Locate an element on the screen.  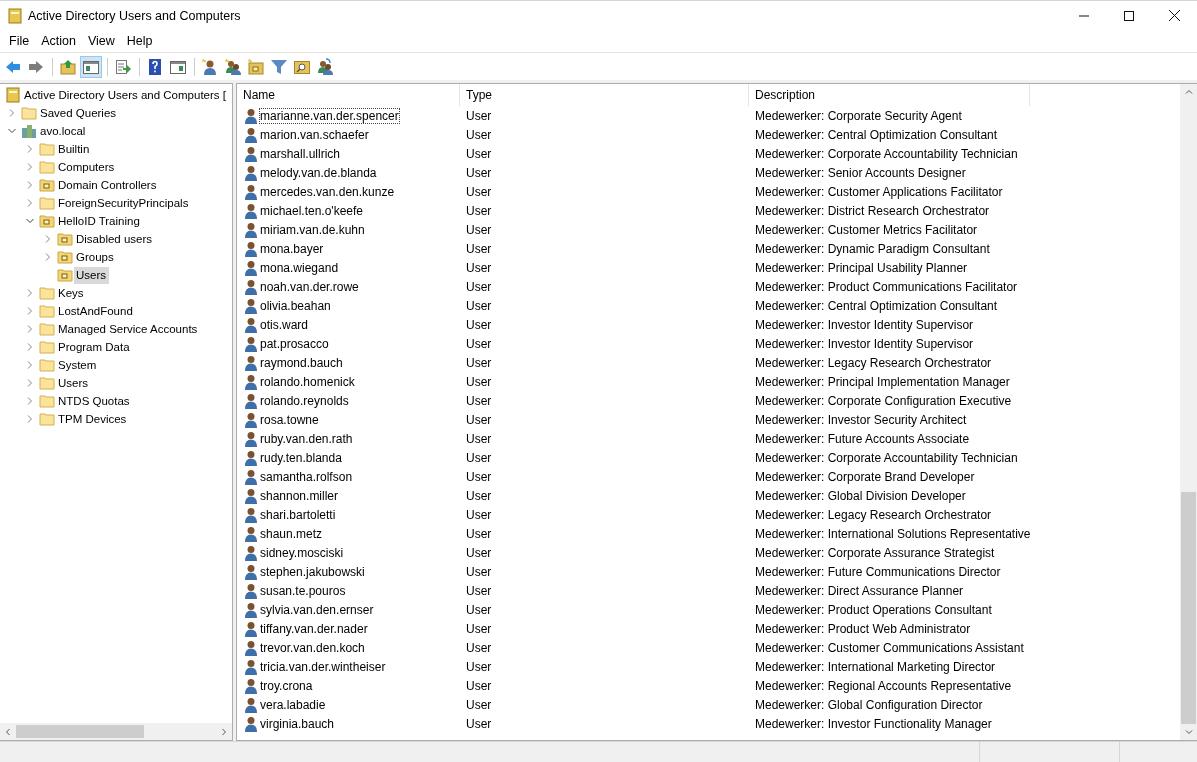
menu-item: Action is located at coordinates (58, 41).